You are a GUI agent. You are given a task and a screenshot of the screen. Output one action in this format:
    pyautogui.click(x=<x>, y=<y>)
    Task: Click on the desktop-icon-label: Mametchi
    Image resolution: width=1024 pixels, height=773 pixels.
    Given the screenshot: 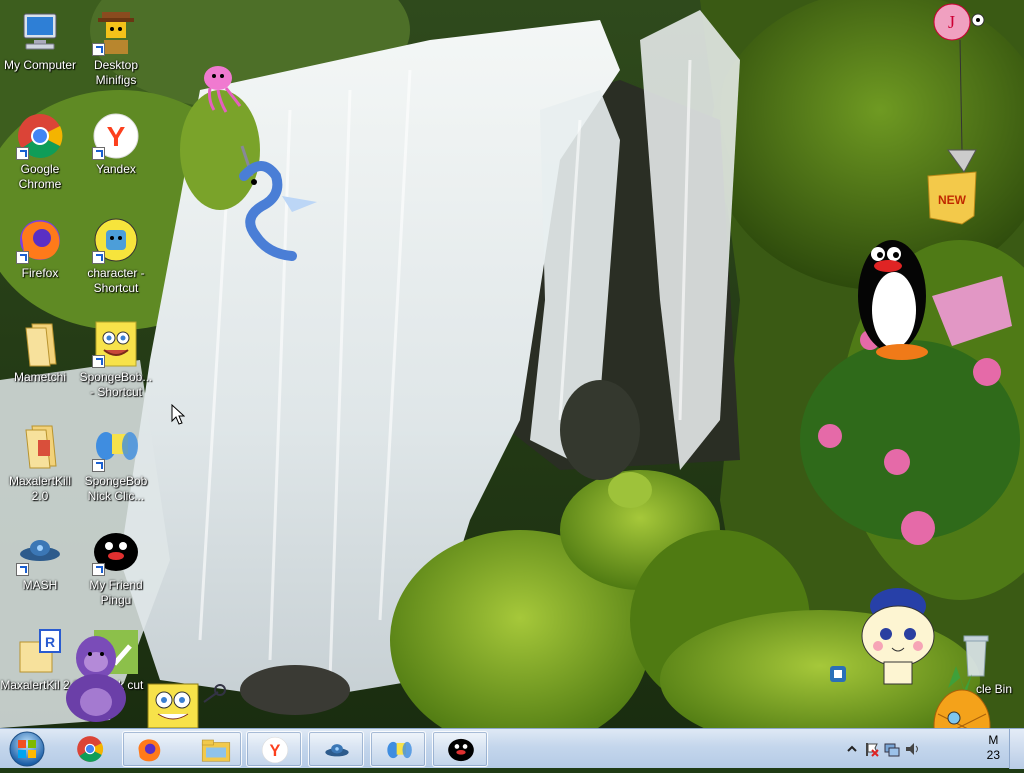 What is the action you would take?
    pyautogui.click(x=39, y=377)
    